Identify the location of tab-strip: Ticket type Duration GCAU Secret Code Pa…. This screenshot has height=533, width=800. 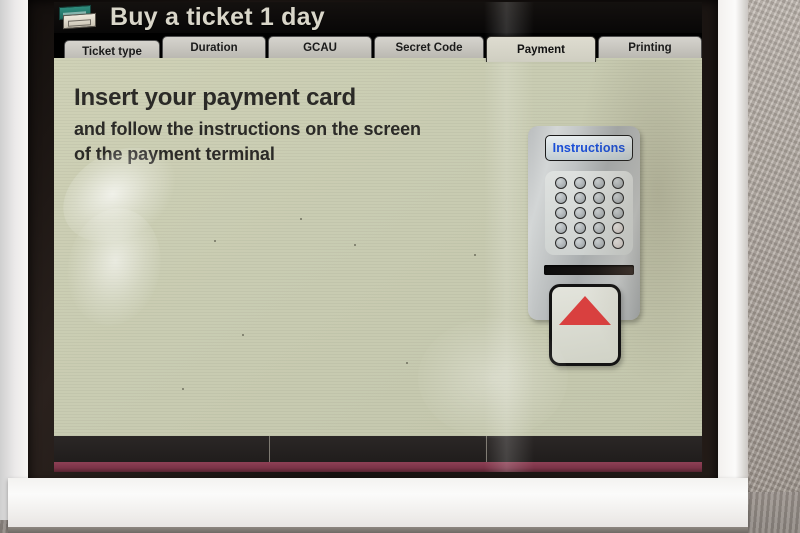
(378, 47).